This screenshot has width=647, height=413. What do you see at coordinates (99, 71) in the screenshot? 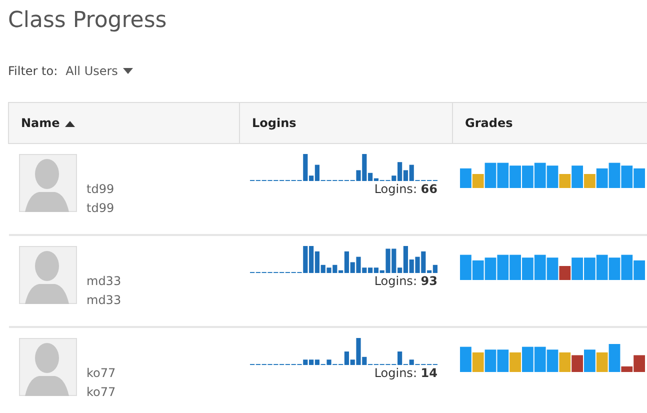
I see `filter-dropdown: All Users` at bounding box center [99, 71].